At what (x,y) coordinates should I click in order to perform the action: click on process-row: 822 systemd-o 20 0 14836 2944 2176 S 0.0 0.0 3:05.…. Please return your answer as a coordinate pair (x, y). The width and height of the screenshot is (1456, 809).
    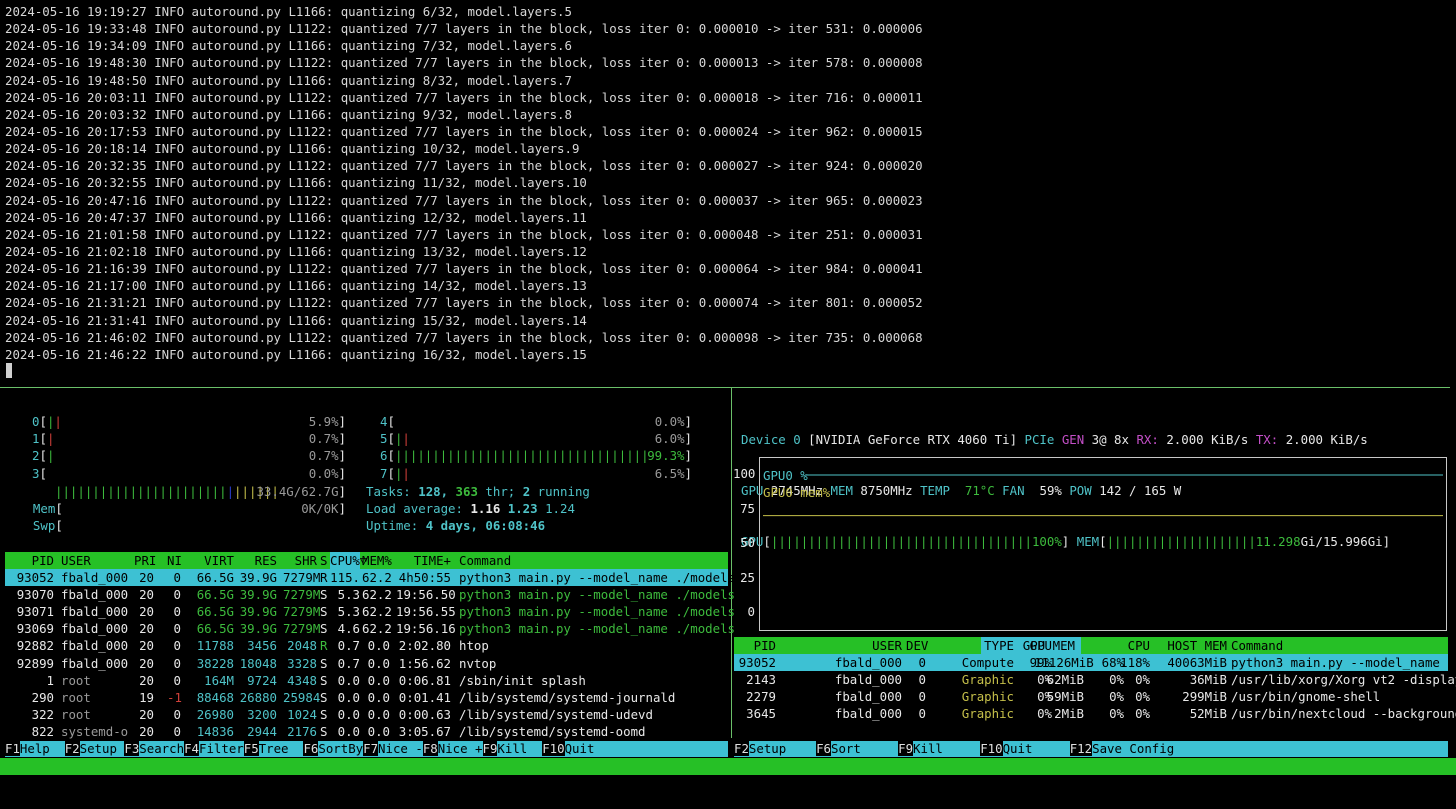
    Looking at the image, I should click on (366, 731).